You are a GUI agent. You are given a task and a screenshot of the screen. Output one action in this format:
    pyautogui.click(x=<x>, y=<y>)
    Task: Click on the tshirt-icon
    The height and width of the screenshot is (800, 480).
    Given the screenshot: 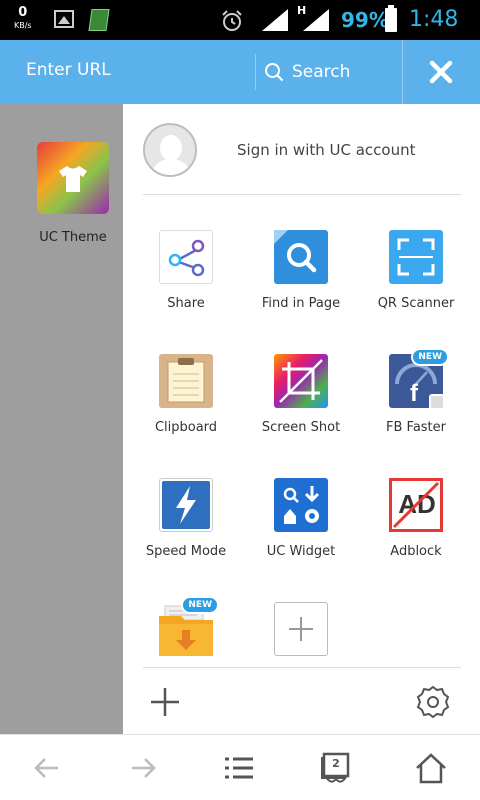 What is the action you would take?
    pyautogui.click(x=73, y=179)
    